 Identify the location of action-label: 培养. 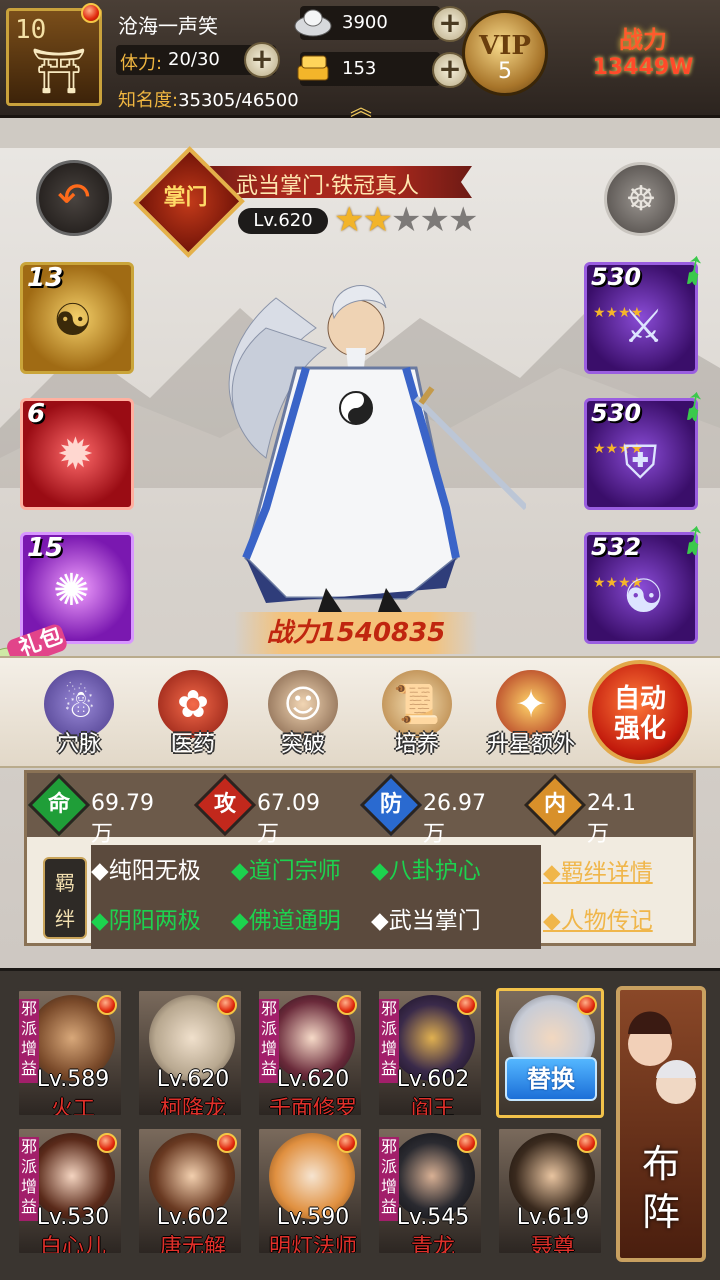
(416, 744).